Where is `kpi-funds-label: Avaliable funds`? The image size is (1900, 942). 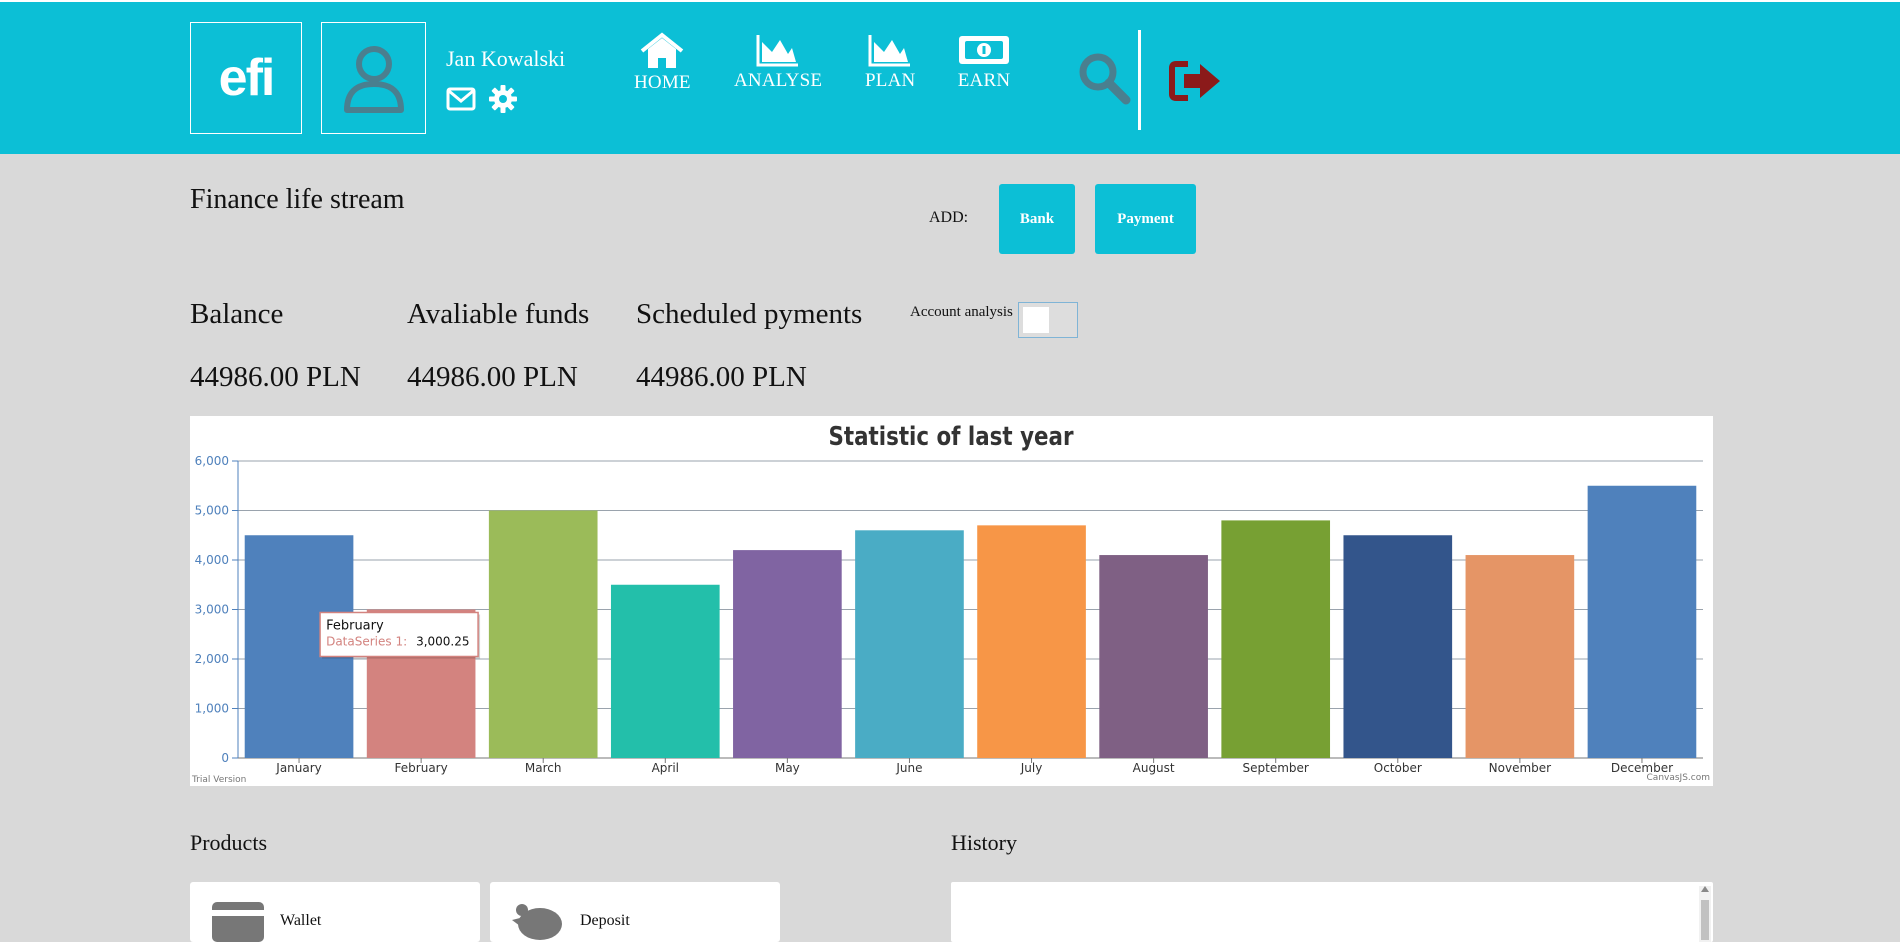
kpi-funds-label: Avaliable funds is located at coordinates (498, 314).